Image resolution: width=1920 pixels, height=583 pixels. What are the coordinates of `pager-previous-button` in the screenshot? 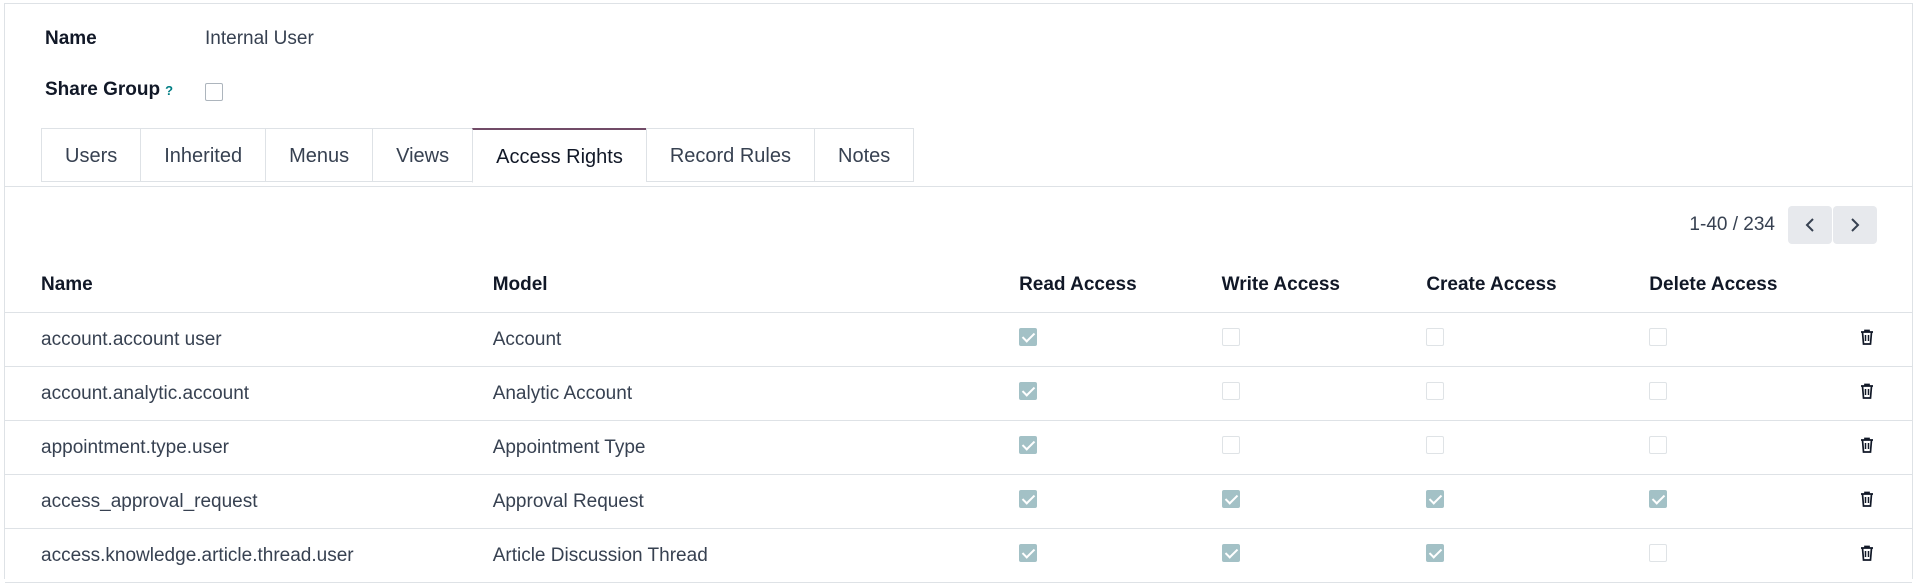 It's located at (1810, 225).